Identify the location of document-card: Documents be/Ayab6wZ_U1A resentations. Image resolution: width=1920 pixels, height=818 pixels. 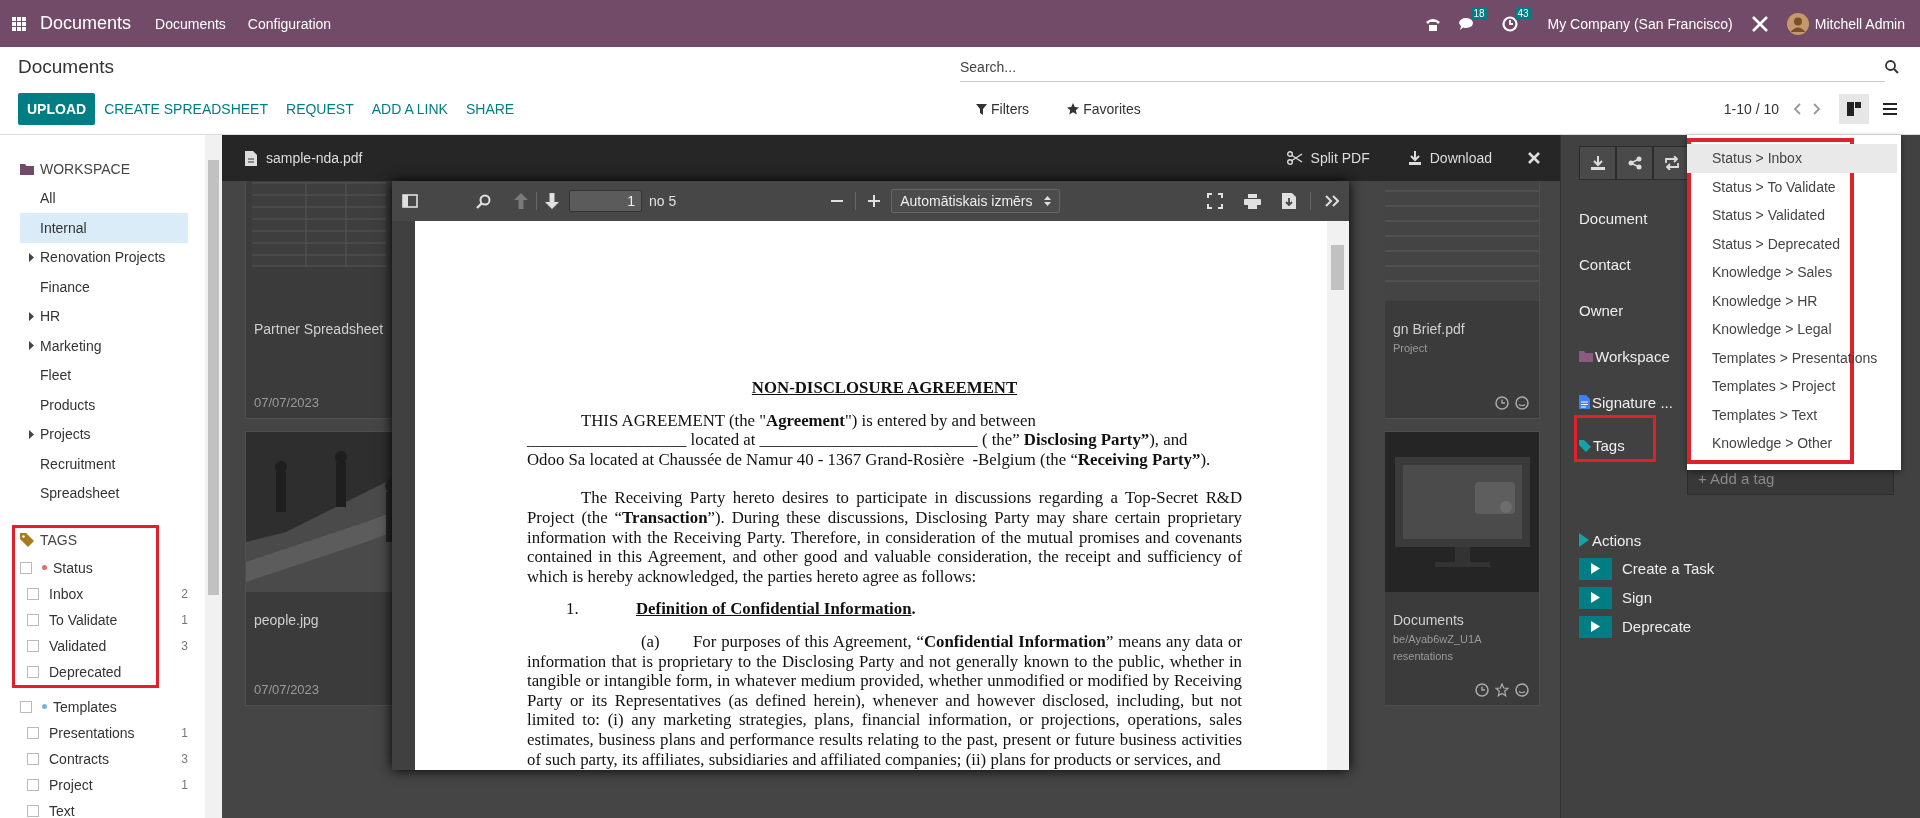
(1462, 568).